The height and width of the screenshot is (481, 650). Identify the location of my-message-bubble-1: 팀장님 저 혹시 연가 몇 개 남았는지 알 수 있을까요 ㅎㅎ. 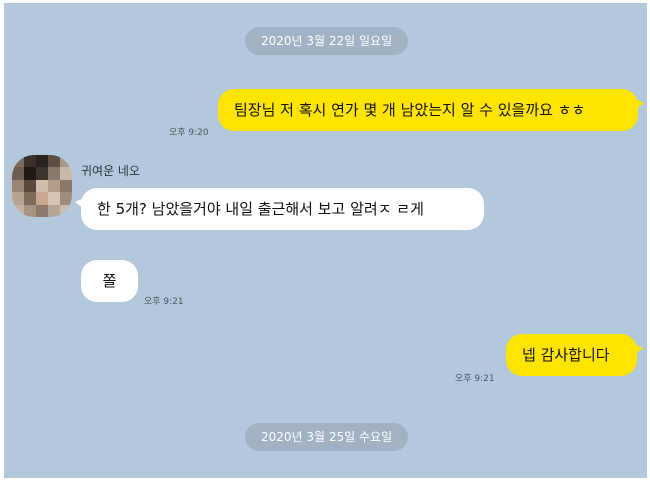
(431, 110).